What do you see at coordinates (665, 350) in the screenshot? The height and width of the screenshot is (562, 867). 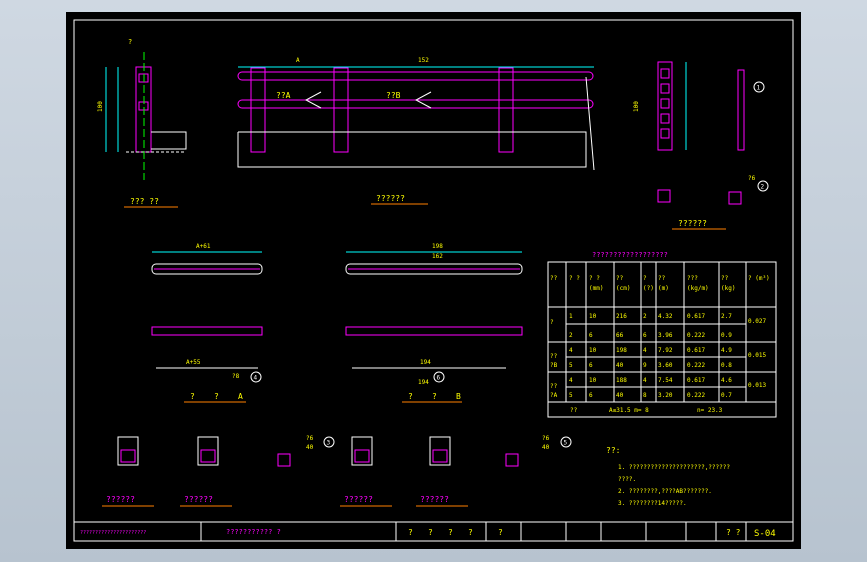 I see `table-cell: 7.92` at bounding box center [665, 350].